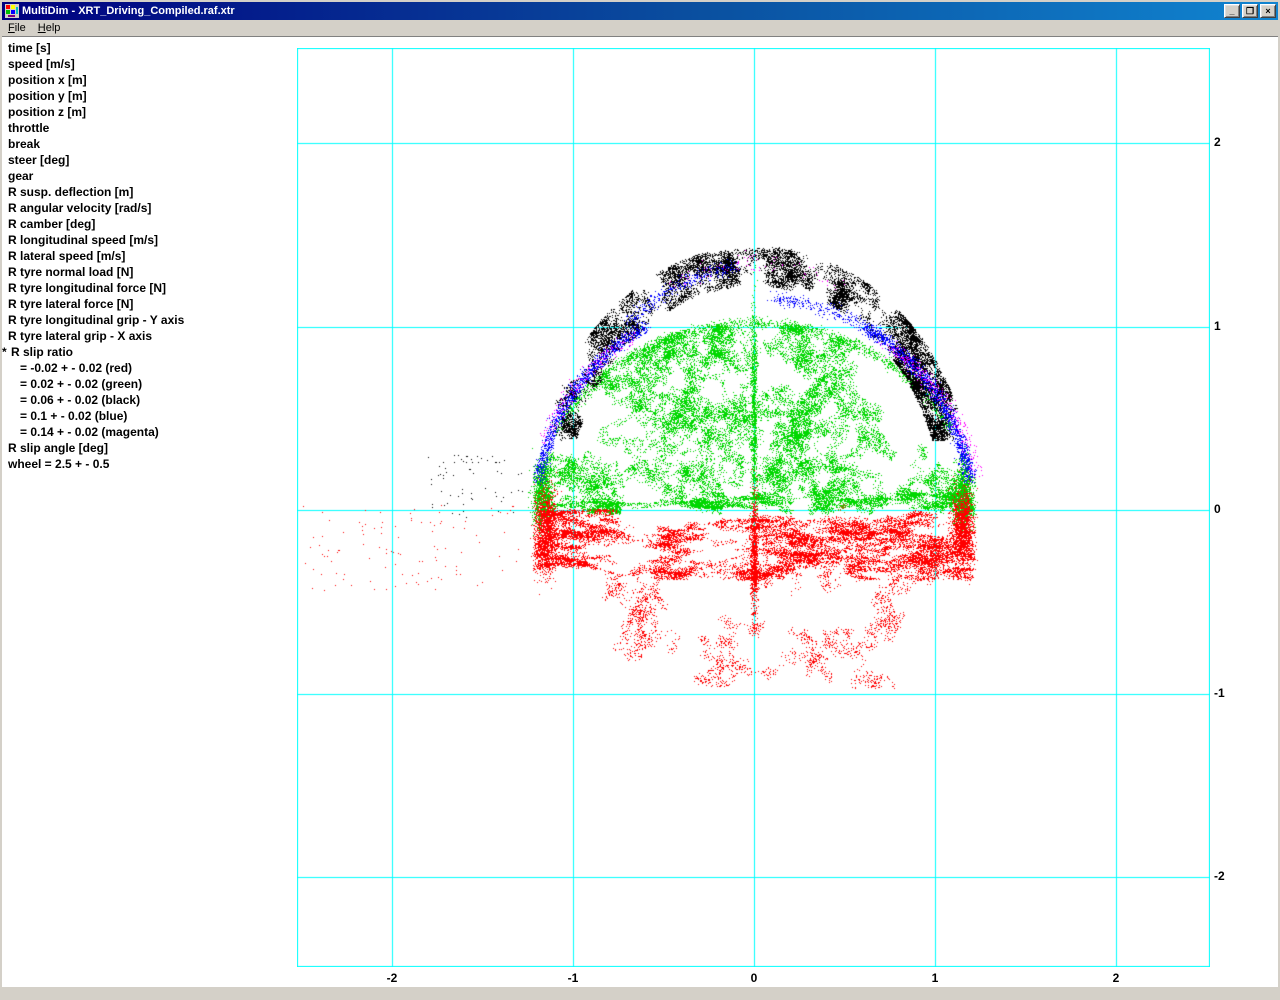 The height and width of the screenshot is (1000, 1280). What do you see at coordinates (128, 11) in the screenshot?
I see `window-title: MultiDim - XRT_Driving_Compiled.raf.xtr` at bounding box center [128, 11].